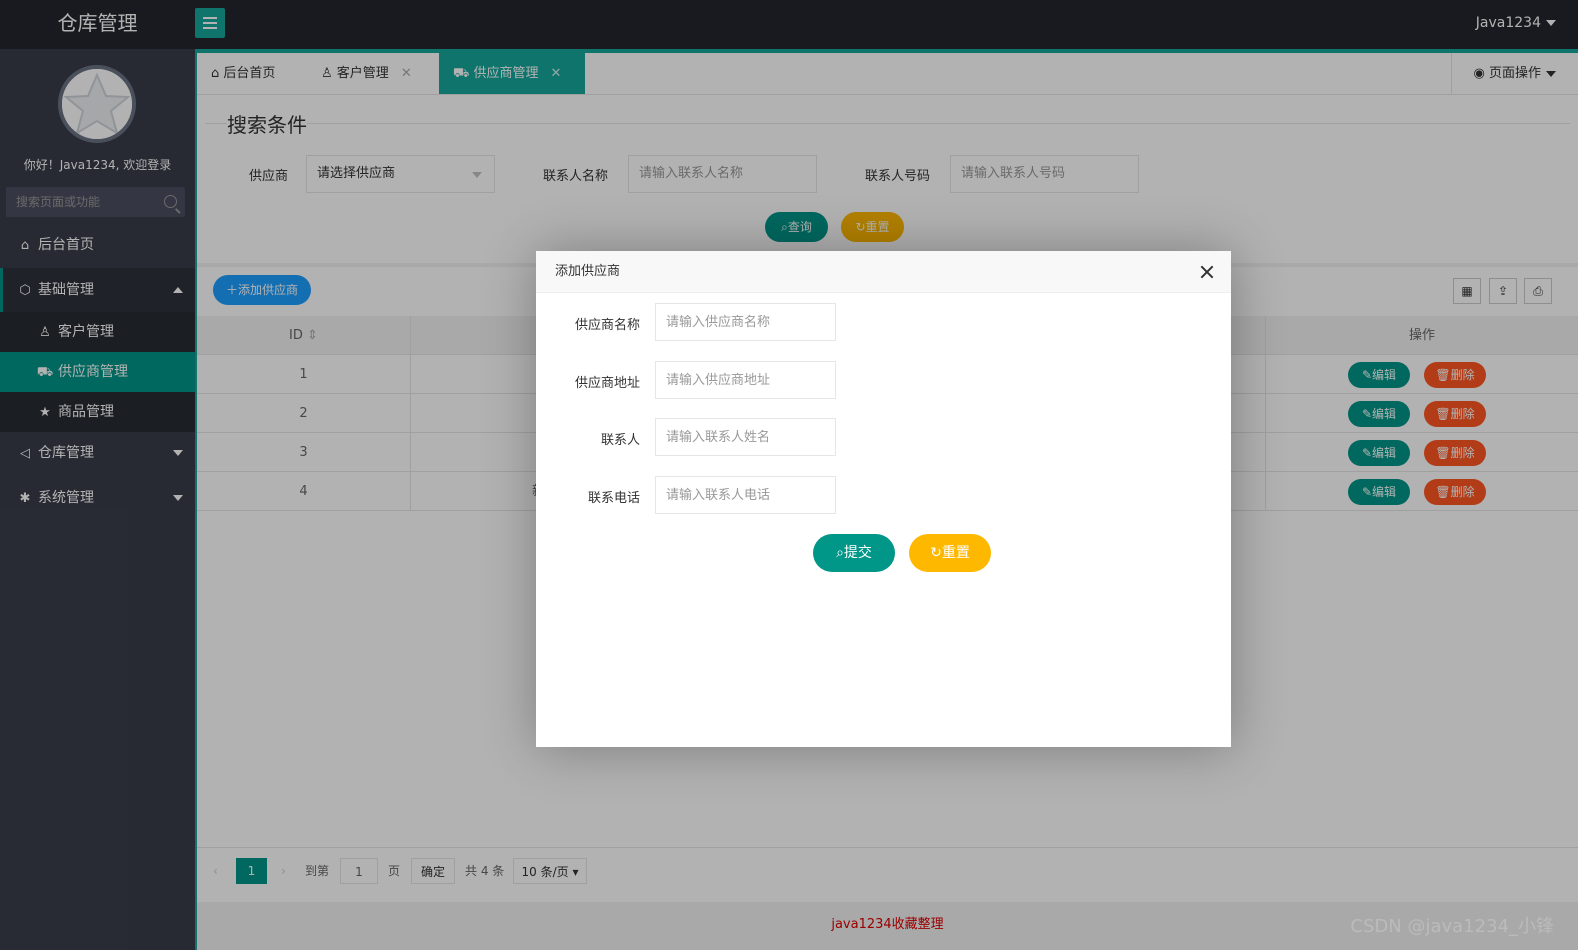  What do you see at coordinates (745, 380) in the screenshot?
I see `supplier-address-input` at bounding box center [745, 380].